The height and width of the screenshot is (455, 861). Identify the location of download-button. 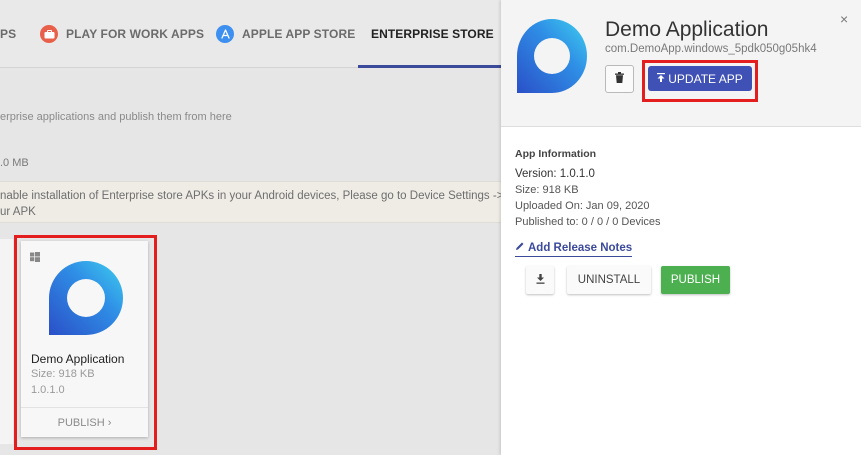
(540, 280).